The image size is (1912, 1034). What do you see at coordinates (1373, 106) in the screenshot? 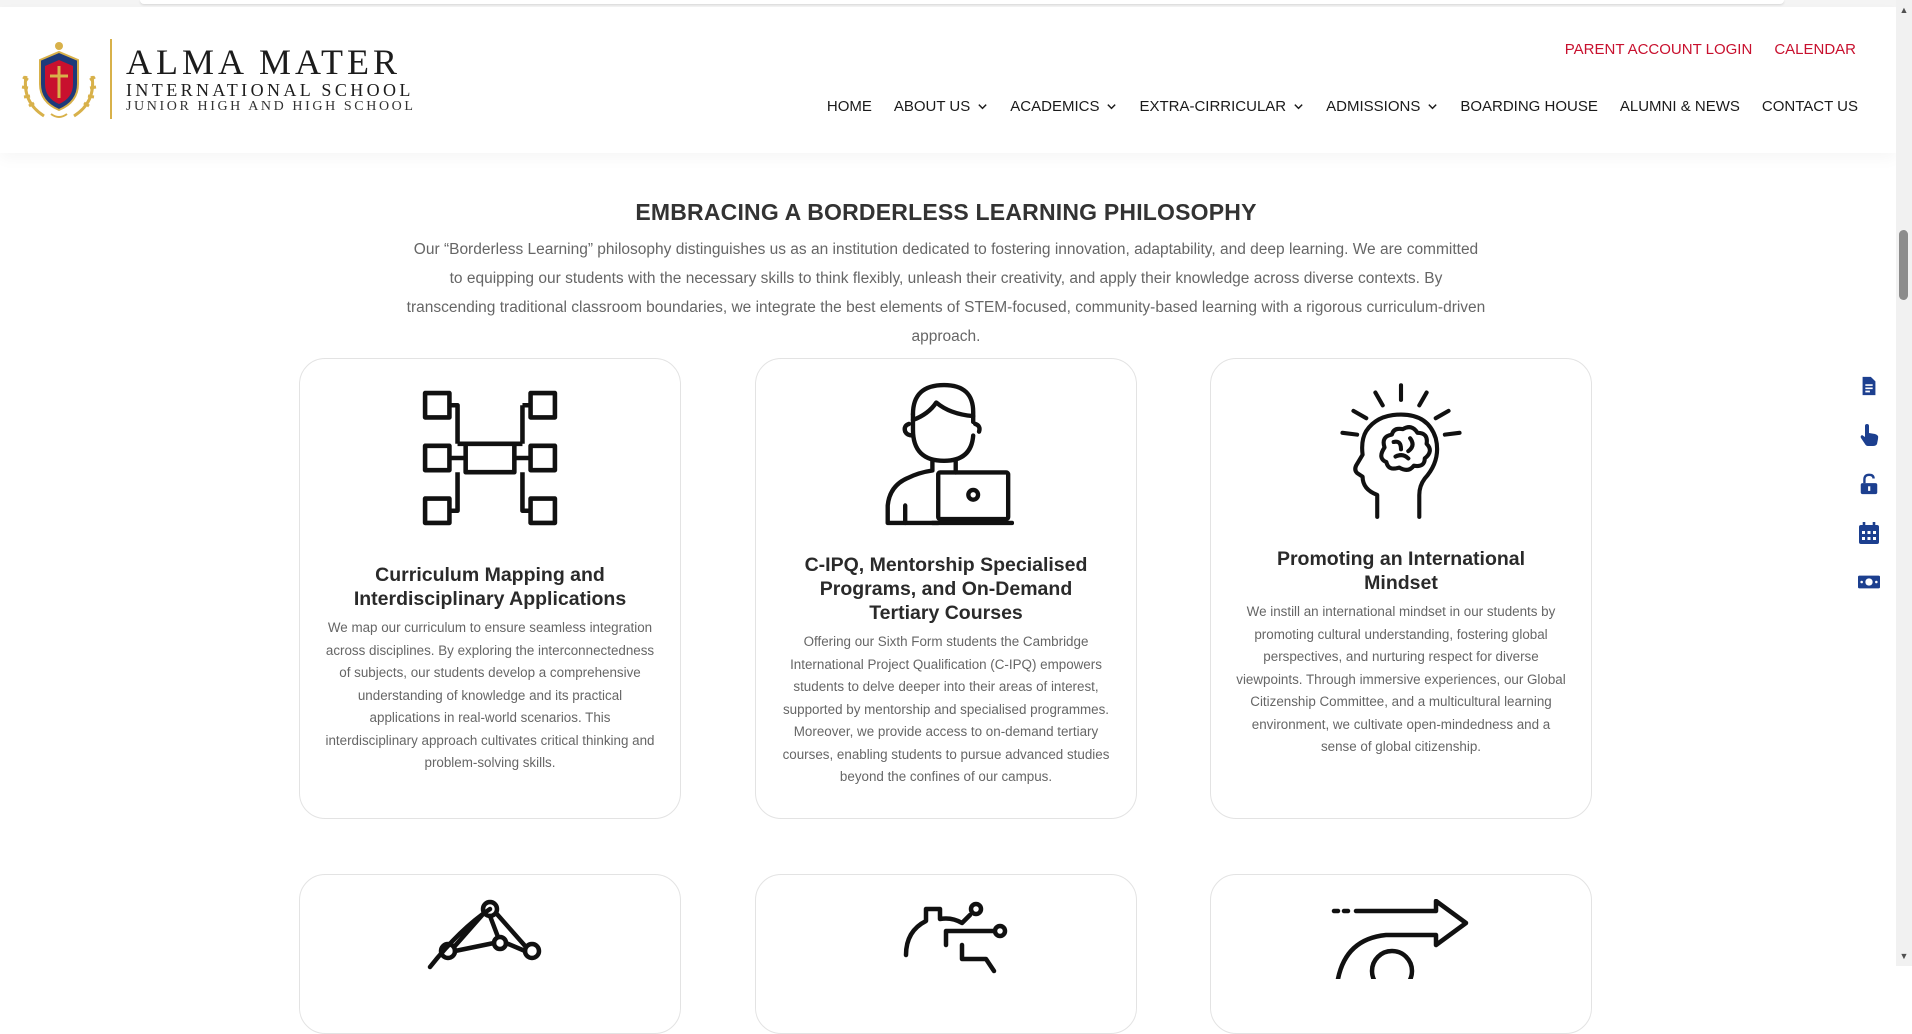
I see `nav-label: ADMISSIONS` at bounding box center [1373, 106].